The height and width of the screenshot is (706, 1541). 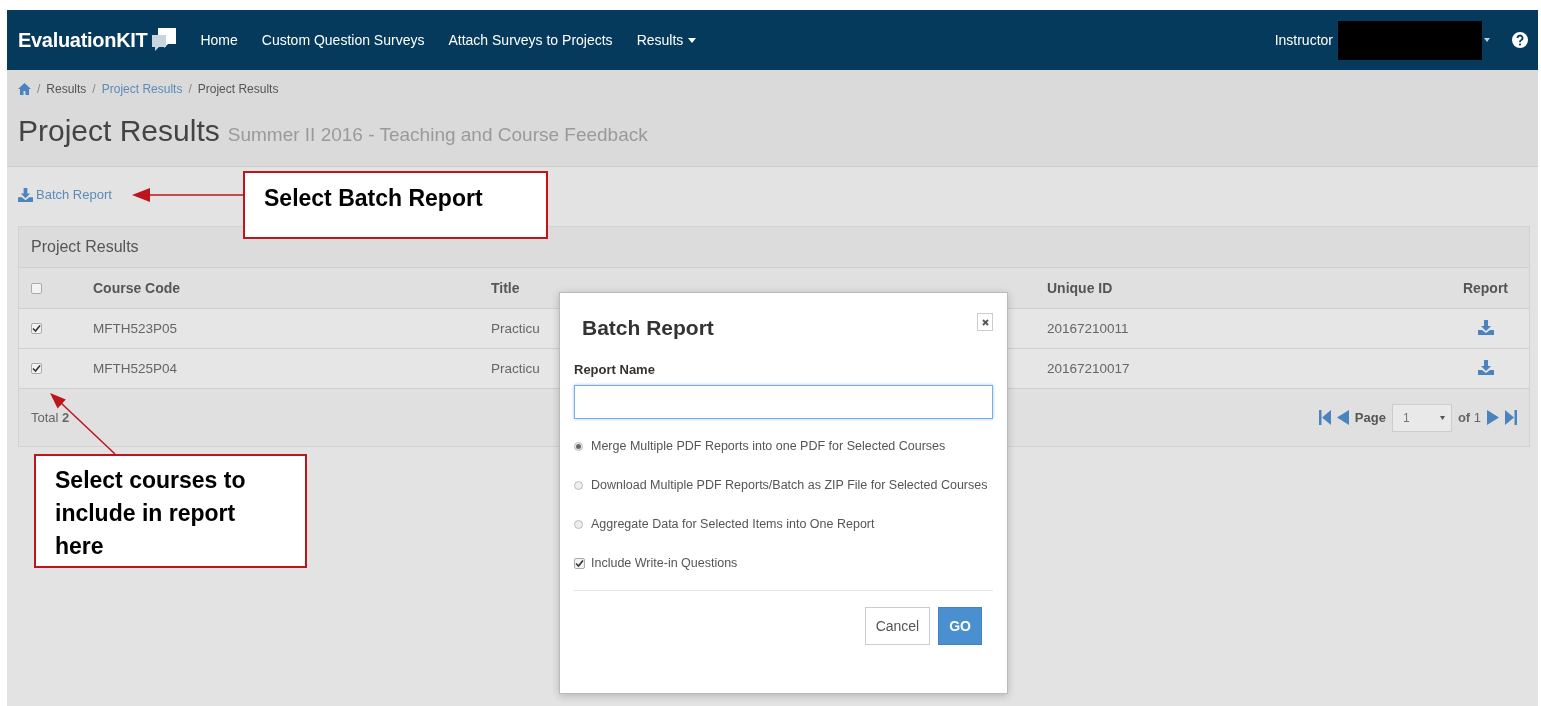 I want to click on option-label: Download Multiple PDF Reports/Batch as ZIP File for Selected Courses, so click(x=789, y=485).